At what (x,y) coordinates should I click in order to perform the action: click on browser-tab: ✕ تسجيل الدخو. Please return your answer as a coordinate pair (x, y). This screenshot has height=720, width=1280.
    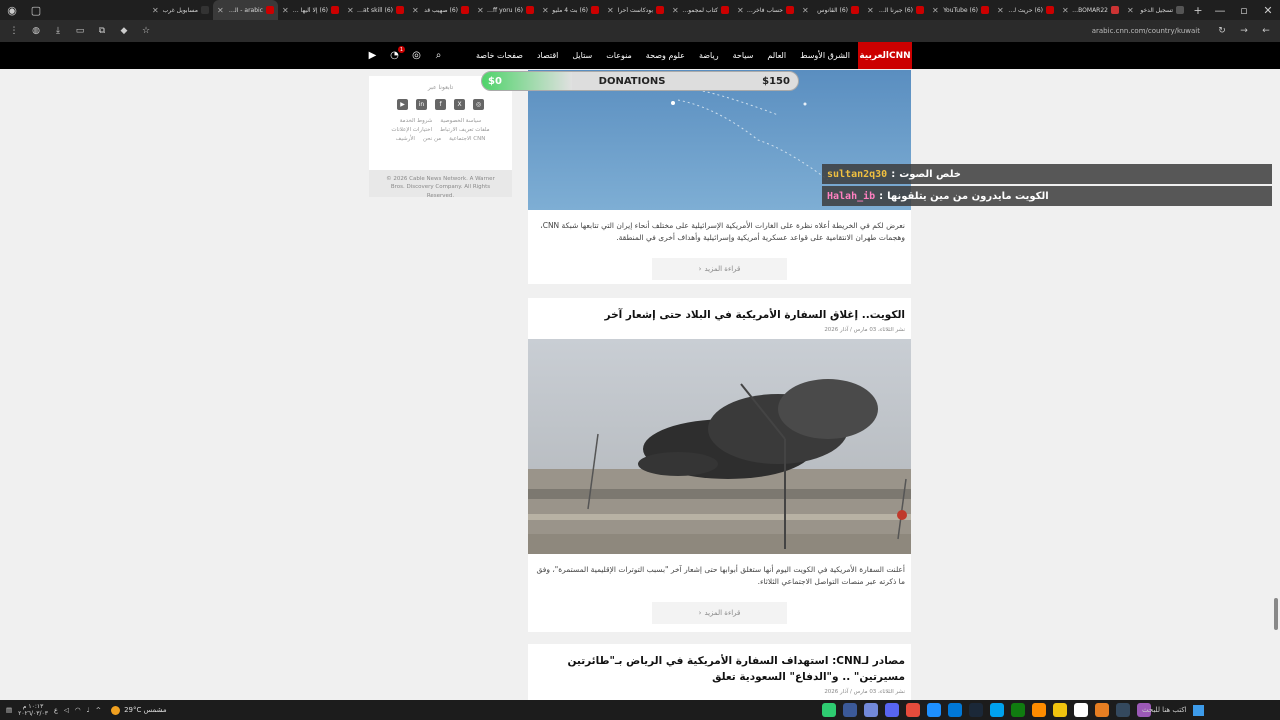
    Looking at the image, I should click on (1155, 10).